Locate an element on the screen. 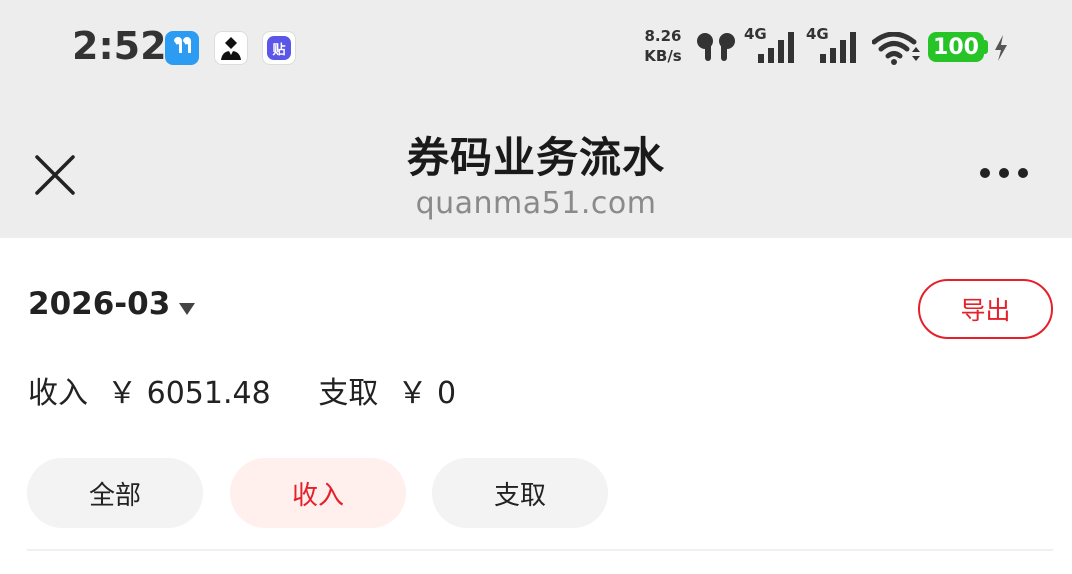 The width and height of the screenshot is (1072, 574). tieba-app-icon: 贴 is located at coordinates (279, 48).